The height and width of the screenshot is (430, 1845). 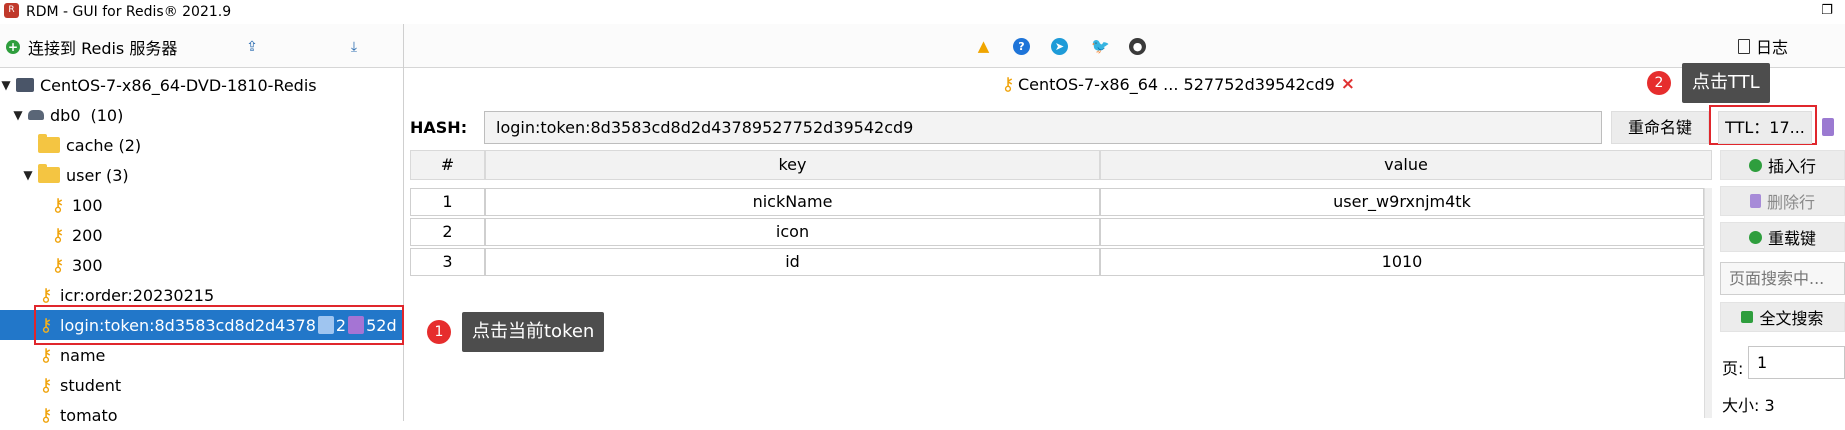 What do you see at coordinates (219, 325) in the screenshot?
I see `annotation-highlight-box` at bounding box center [219, 325].